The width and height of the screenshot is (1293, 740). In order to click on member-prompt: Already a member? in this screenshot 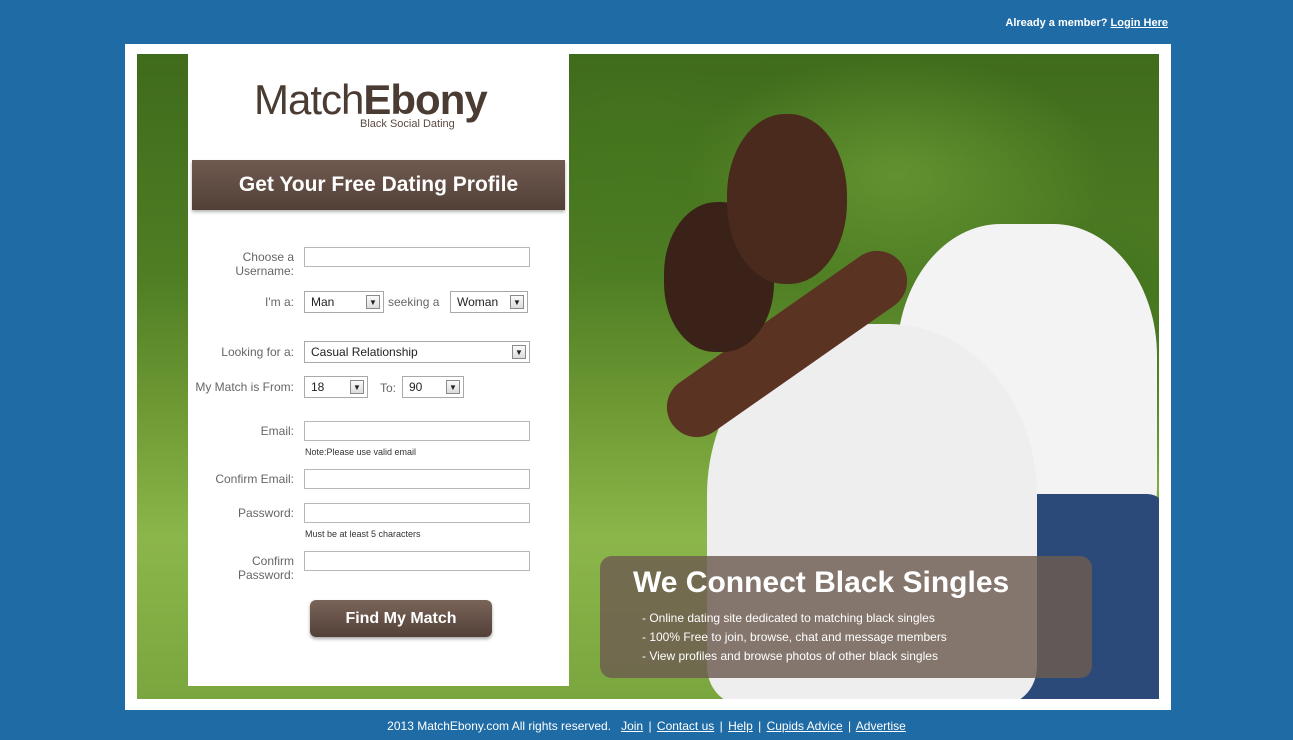, I will do `click(1056, 23)`.